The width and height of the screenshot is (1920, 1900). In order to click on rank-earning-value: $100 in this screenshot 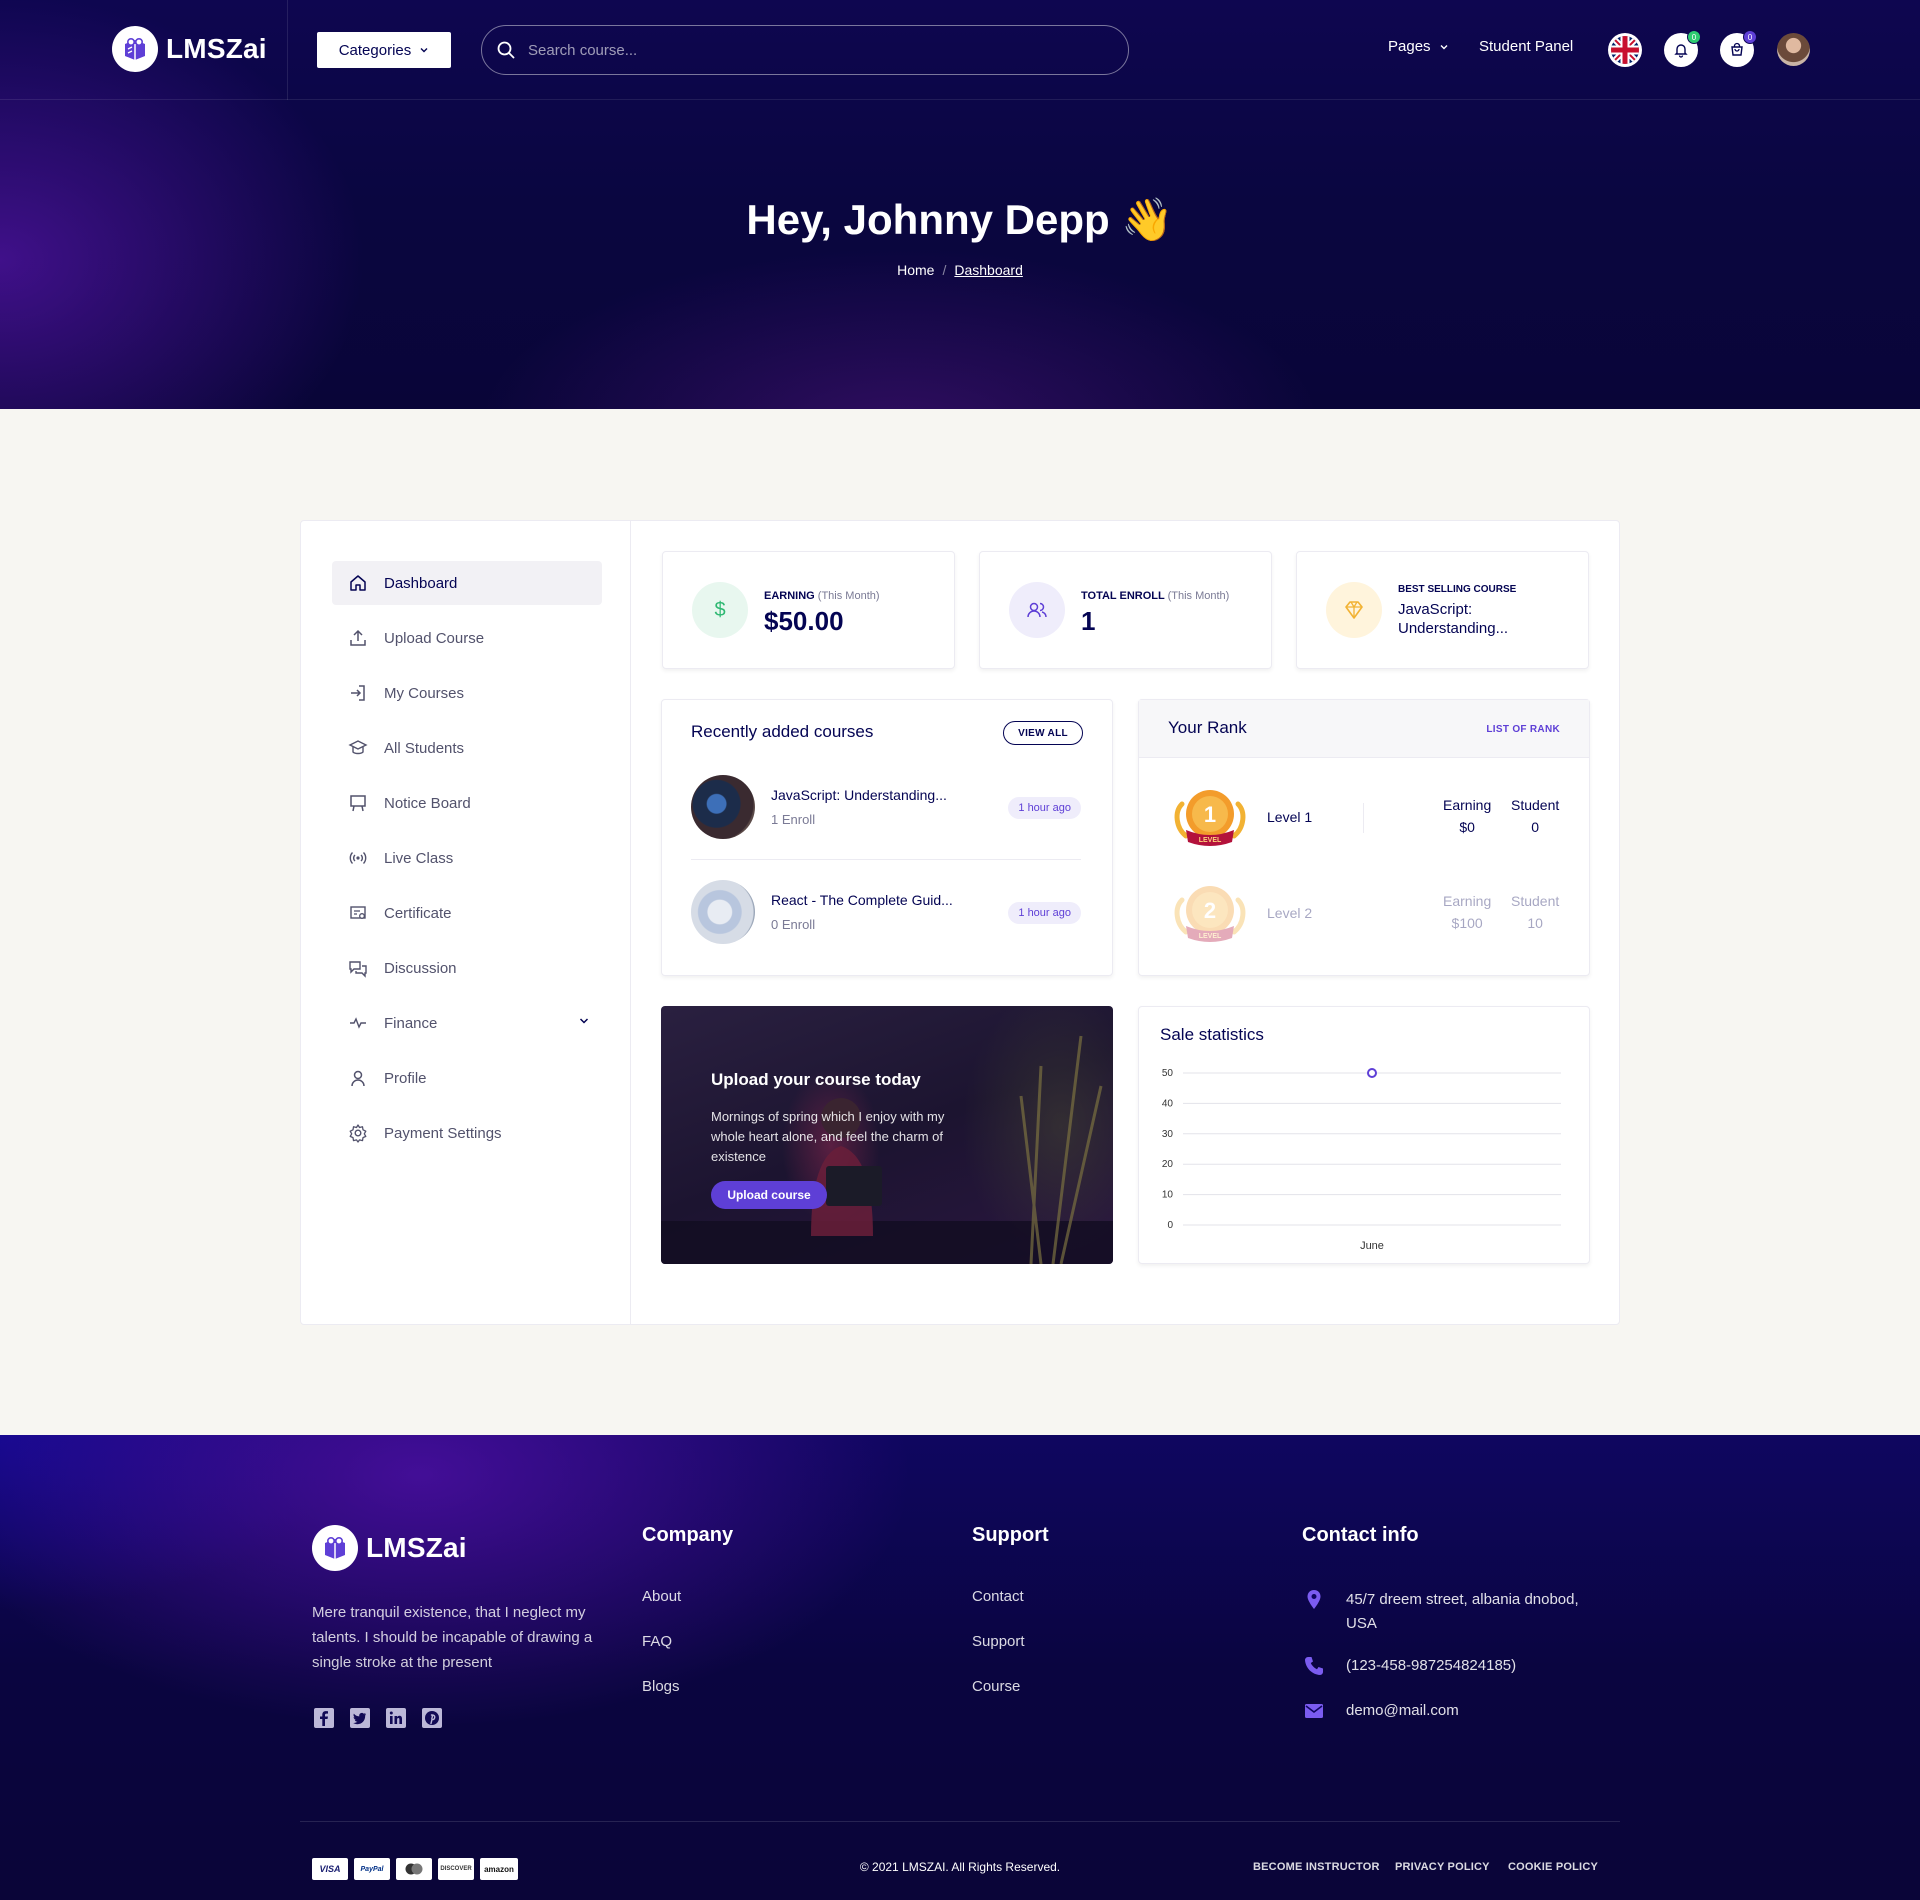, I will do `click(1467, 923)`.